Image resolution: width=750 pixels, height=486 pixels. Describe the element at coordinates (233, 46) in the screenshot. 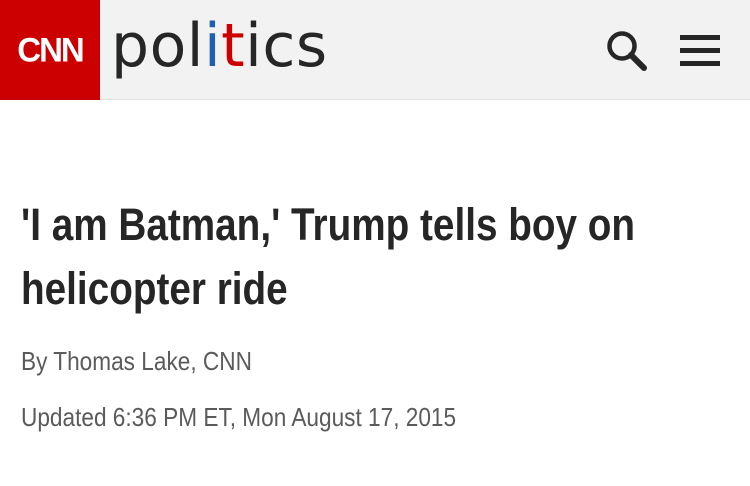

I see `section-title-part-3: t` at that location.